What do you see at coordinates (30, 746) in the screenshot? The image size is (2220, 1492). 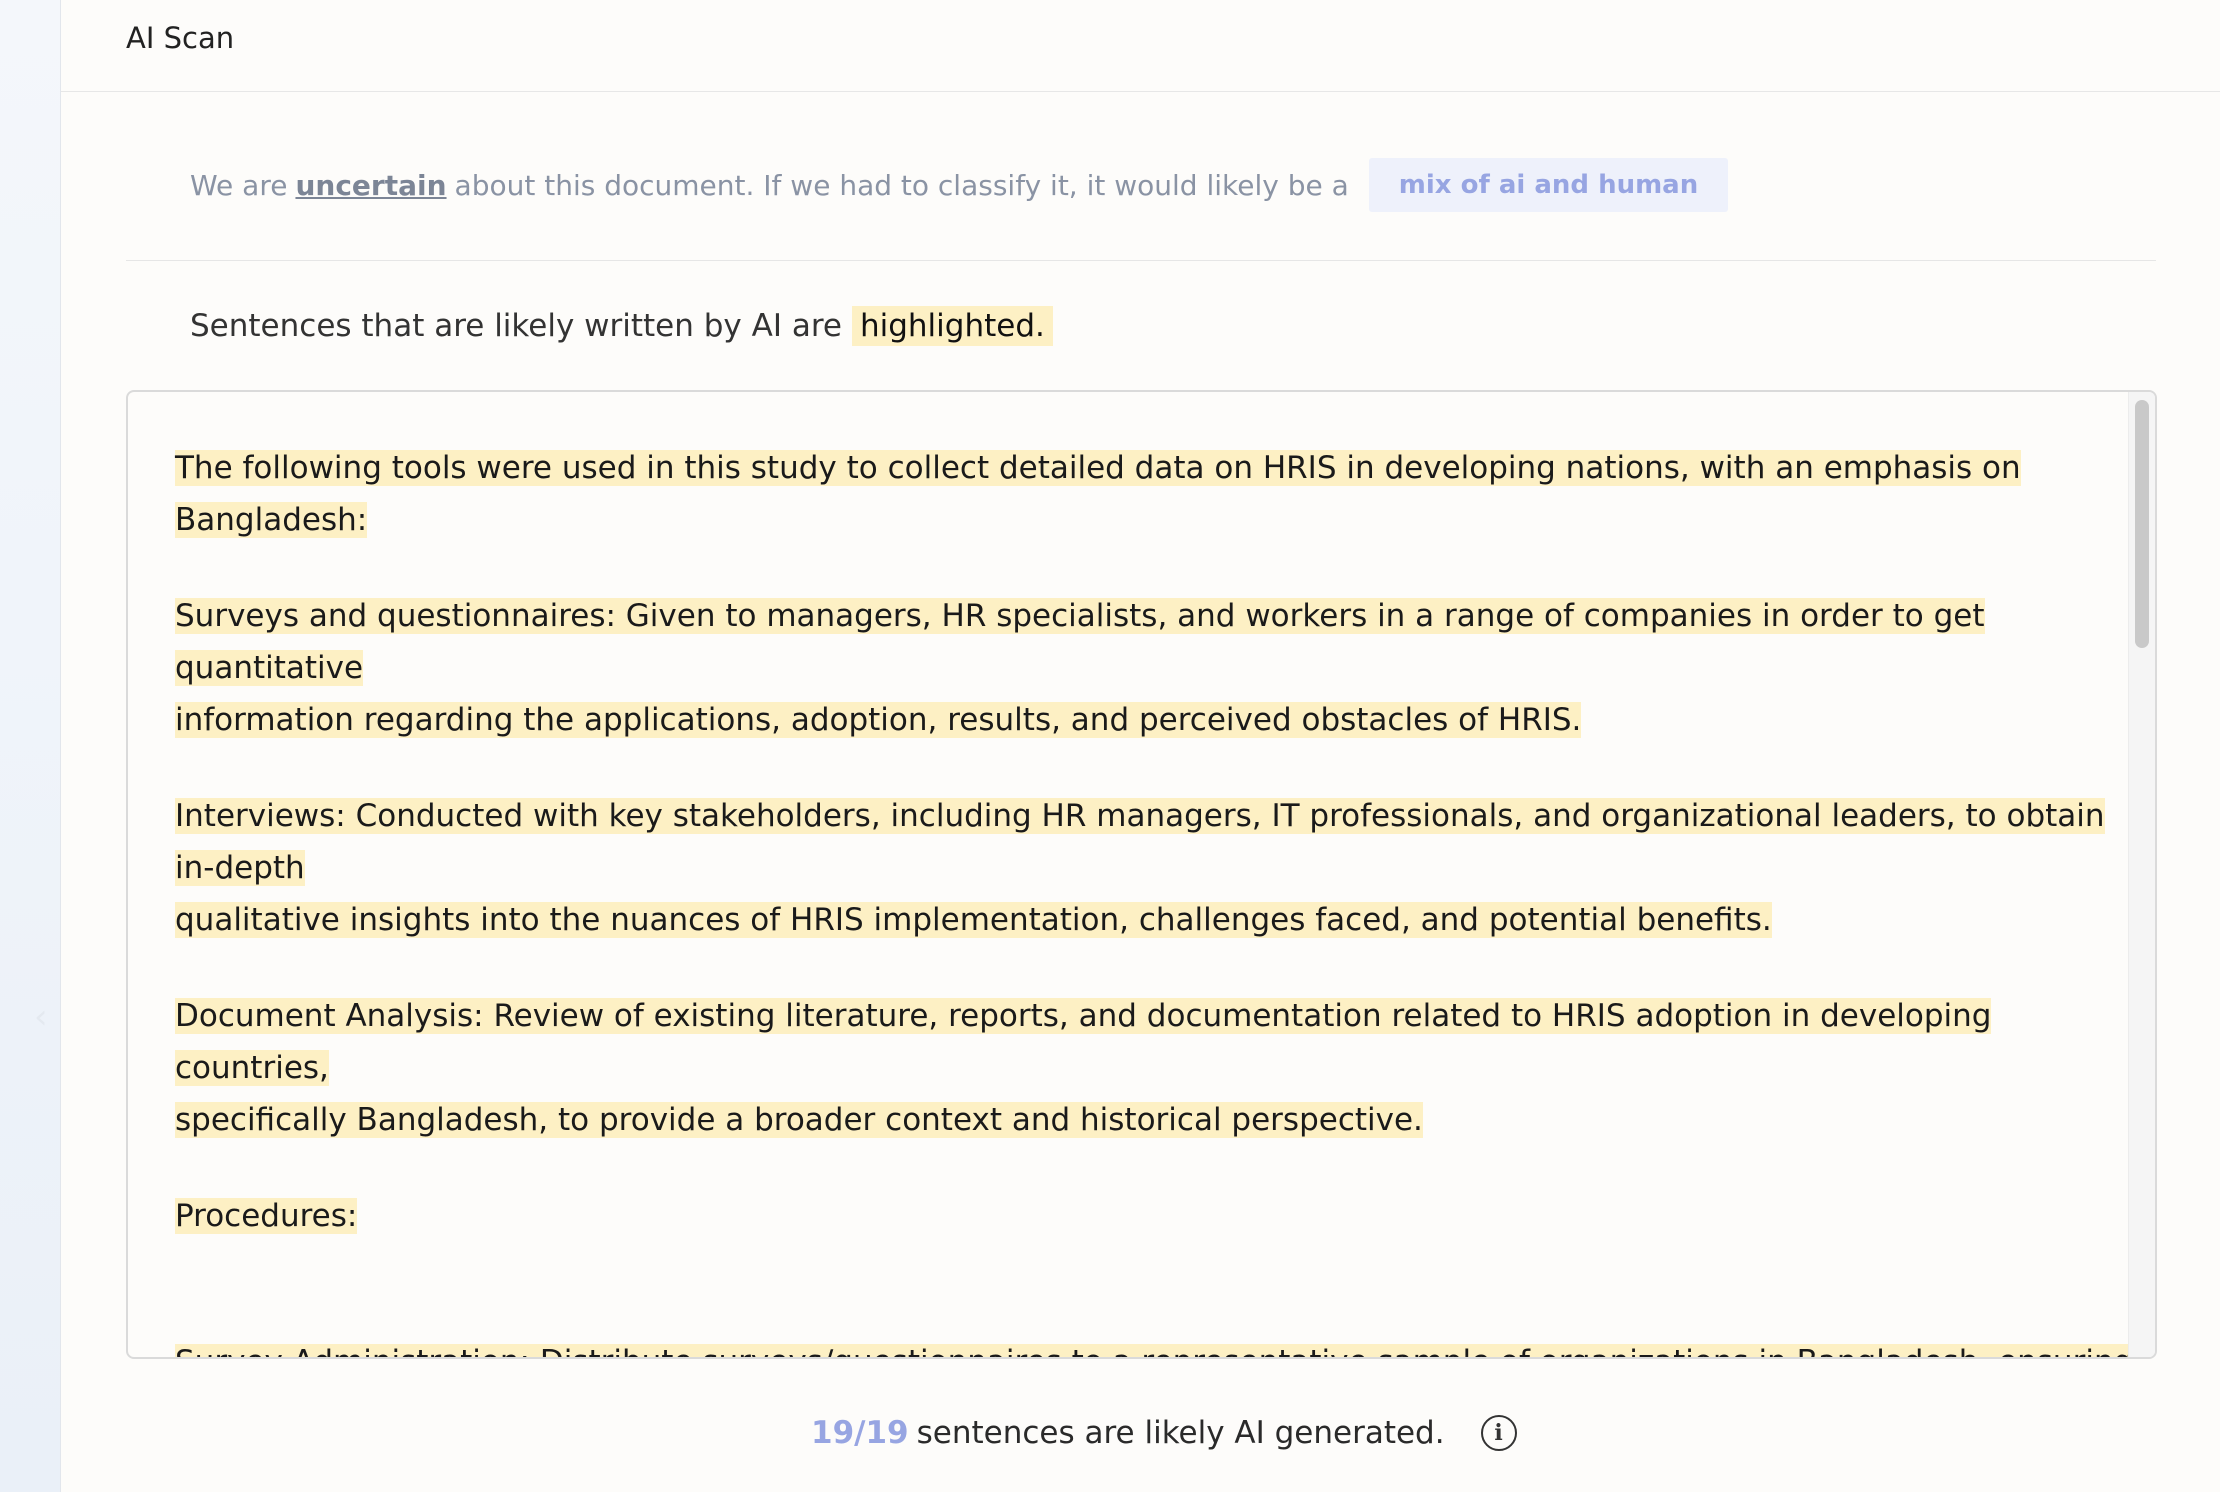 I see `left-rail: ‹` at bounding box center [30, 746].